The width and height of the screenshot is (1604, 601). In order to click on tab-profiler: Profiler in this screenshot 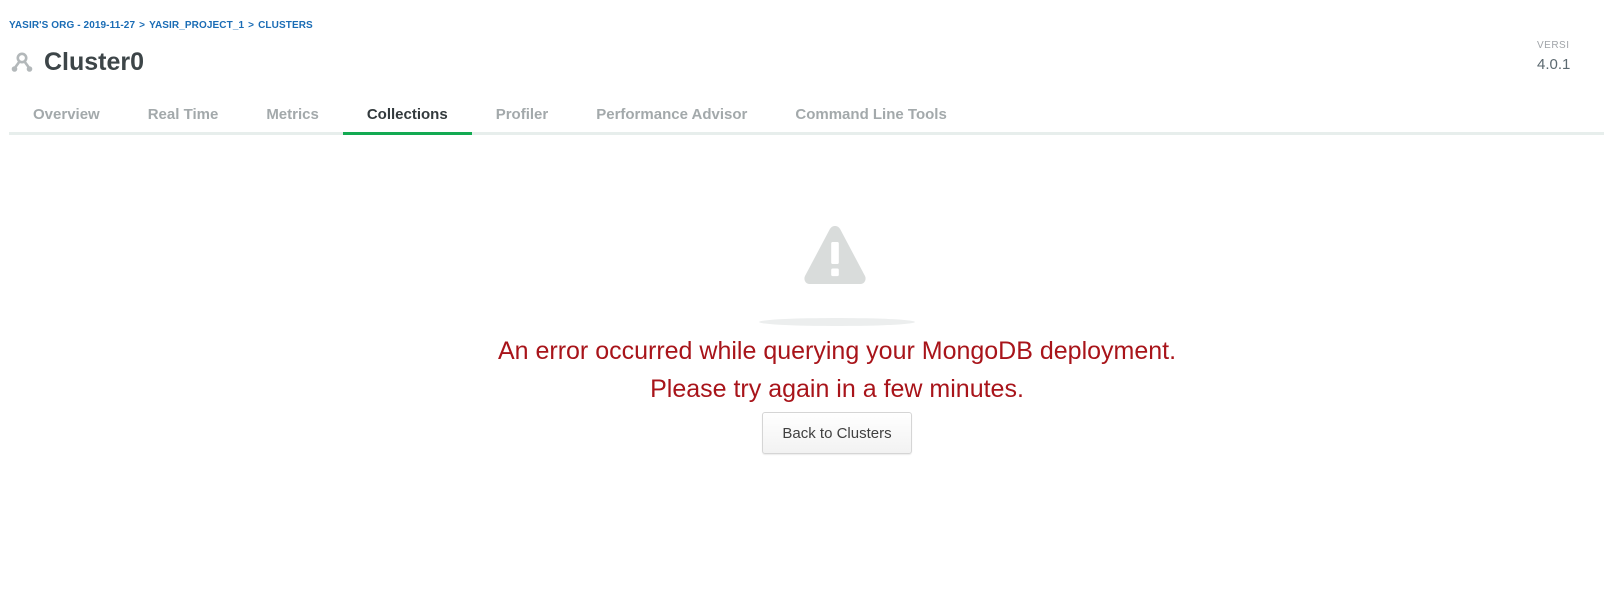, I will do `click(522, 115)`.